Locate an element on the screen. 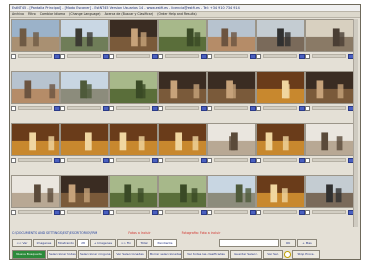 The height and width of the screenshot is (265, 367). menu-item: Archivo is located at coordinates (18, 14).